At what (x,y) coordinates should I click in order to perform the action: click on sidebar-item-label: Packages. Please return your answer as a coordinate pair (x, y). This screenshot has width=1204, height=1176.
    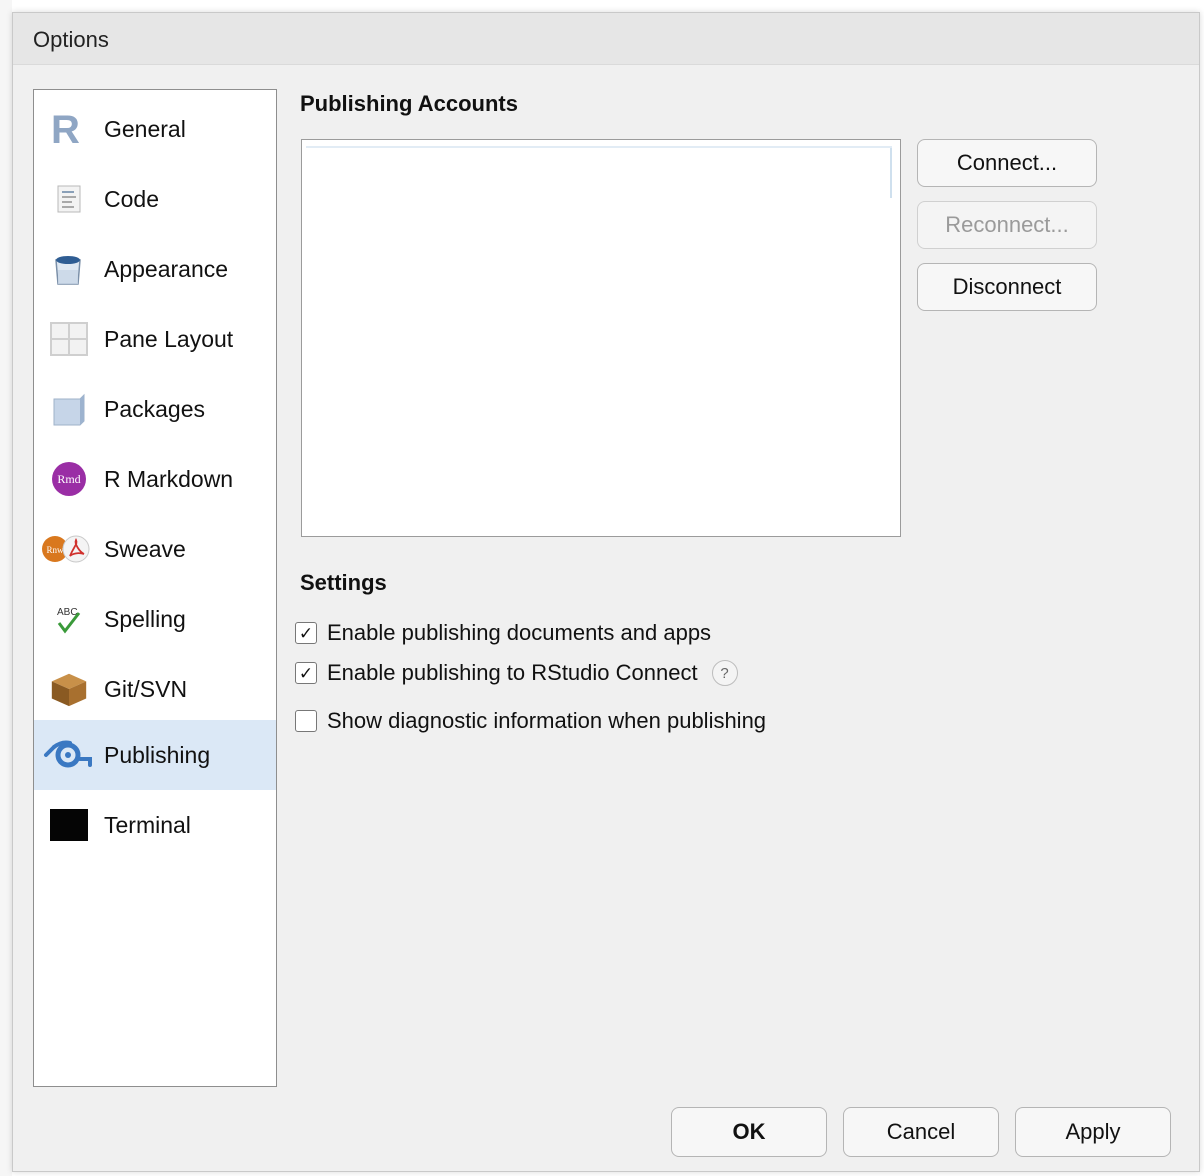
    Looking at the image, I should click on (155, 409).